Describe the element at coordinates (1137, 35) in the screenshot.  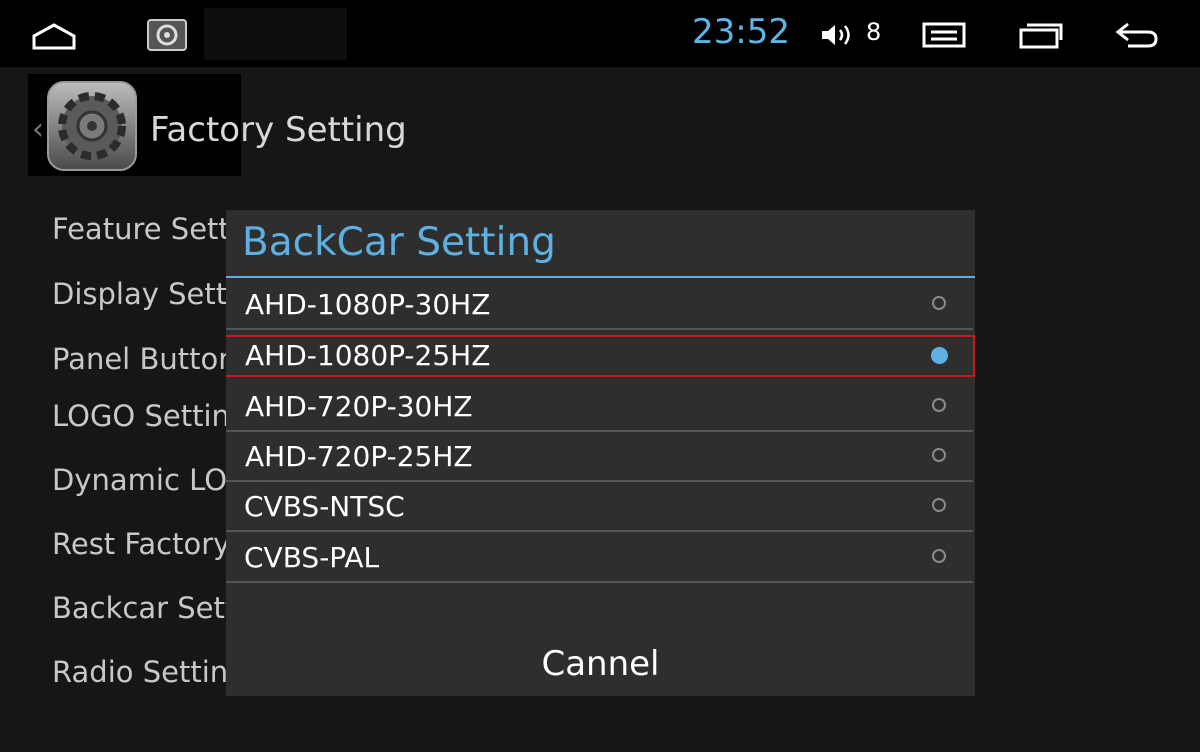
I see `back-icon` at that location.